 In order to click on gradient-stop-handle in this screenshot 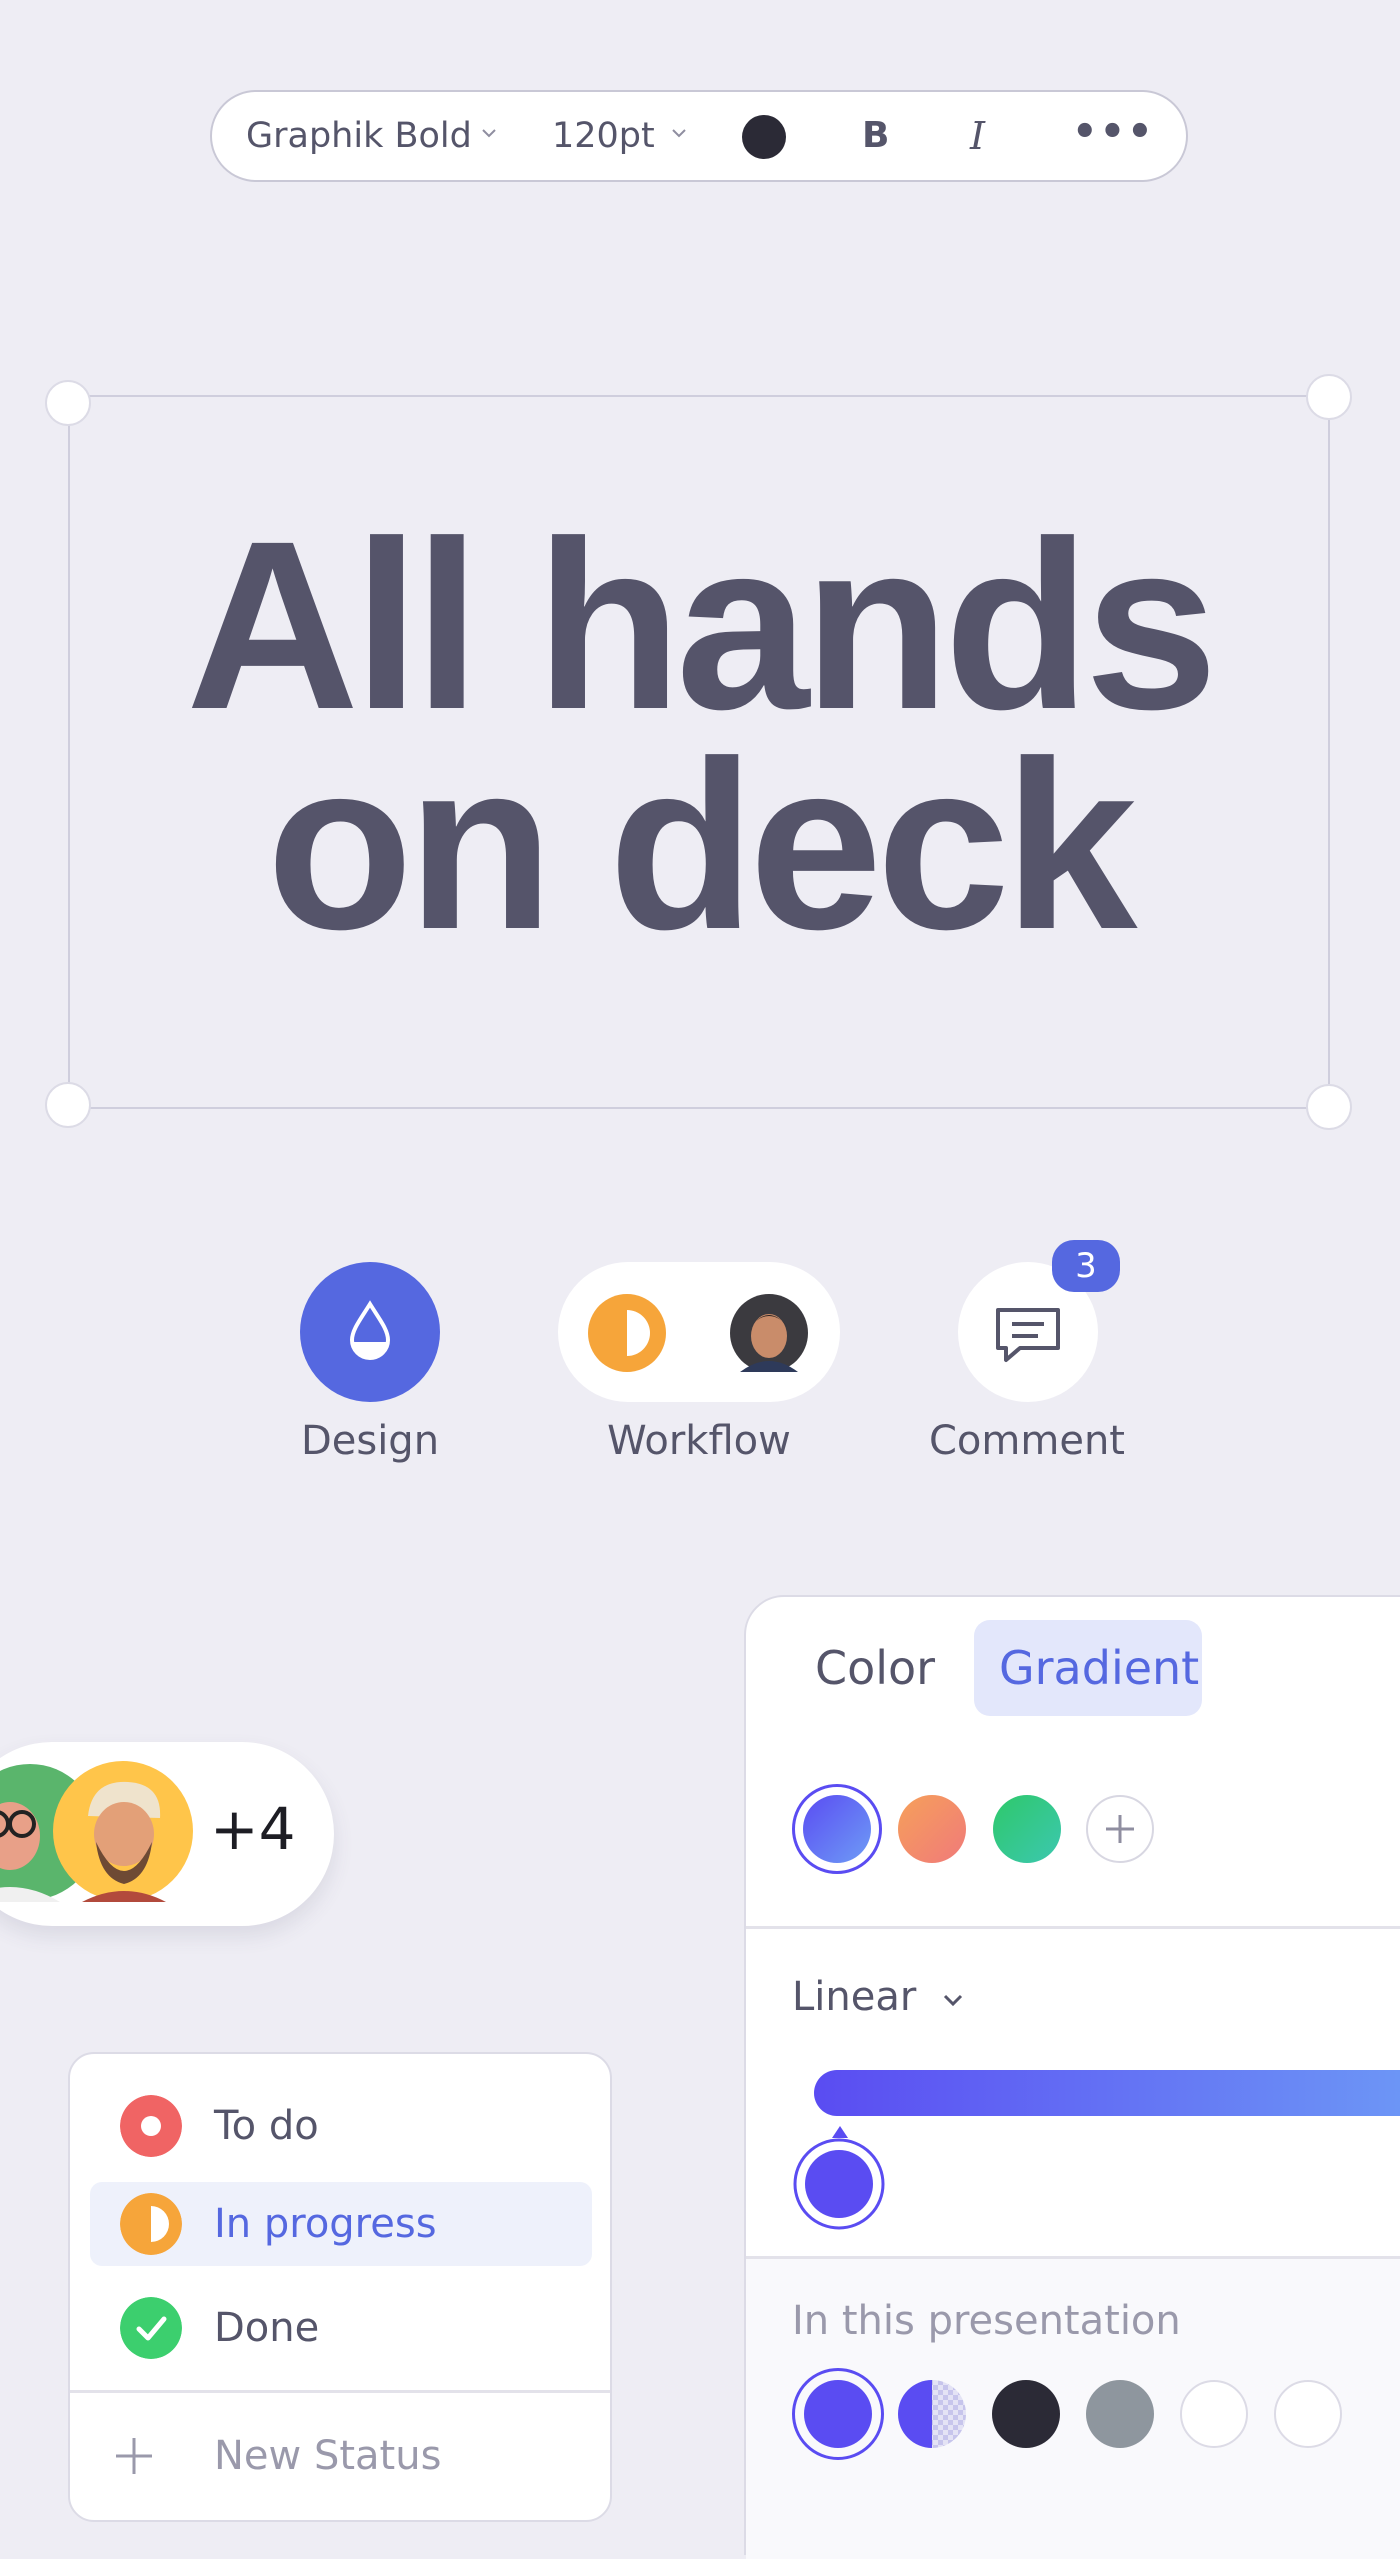, I will do `click(840, 2178)`.